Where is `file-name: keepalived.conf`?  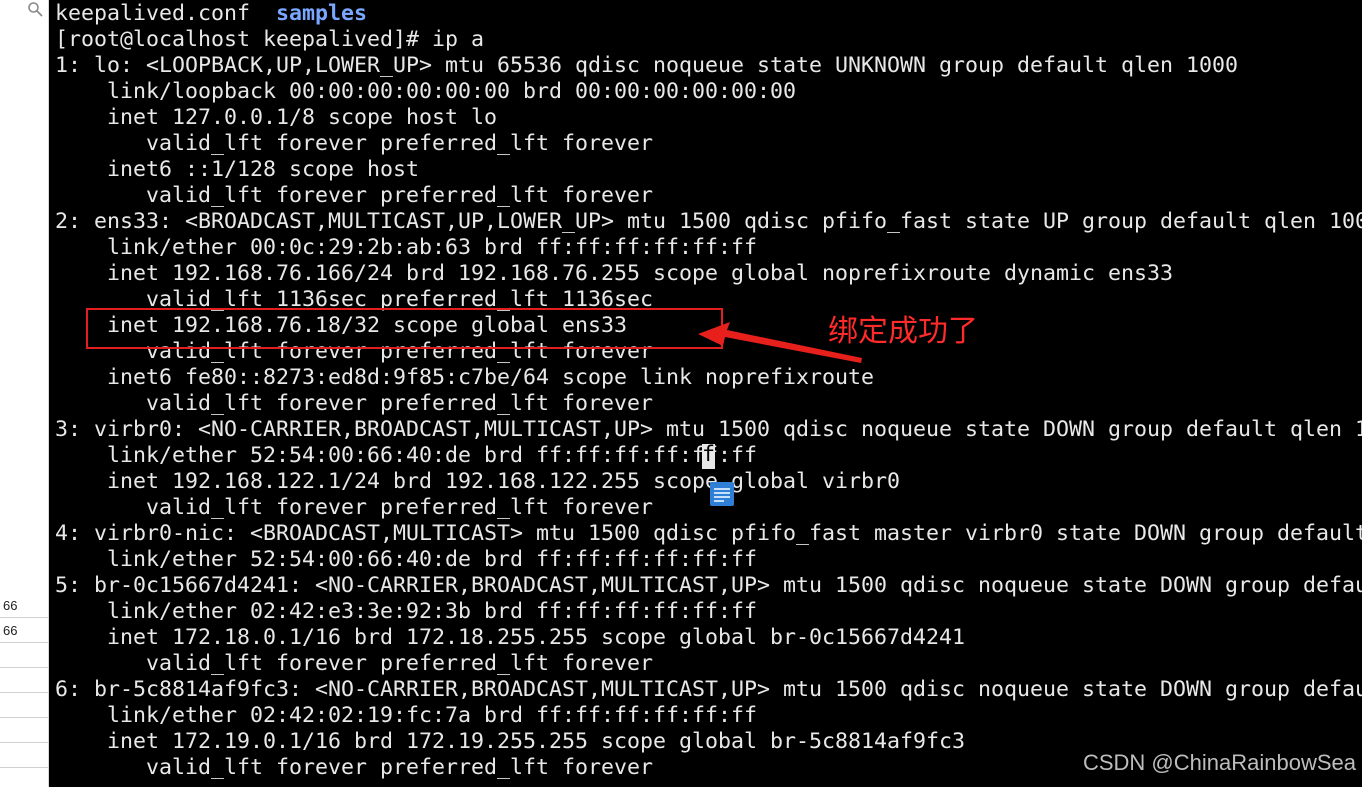 file-name: keepalived.conf is located at coordinates (153, 13).